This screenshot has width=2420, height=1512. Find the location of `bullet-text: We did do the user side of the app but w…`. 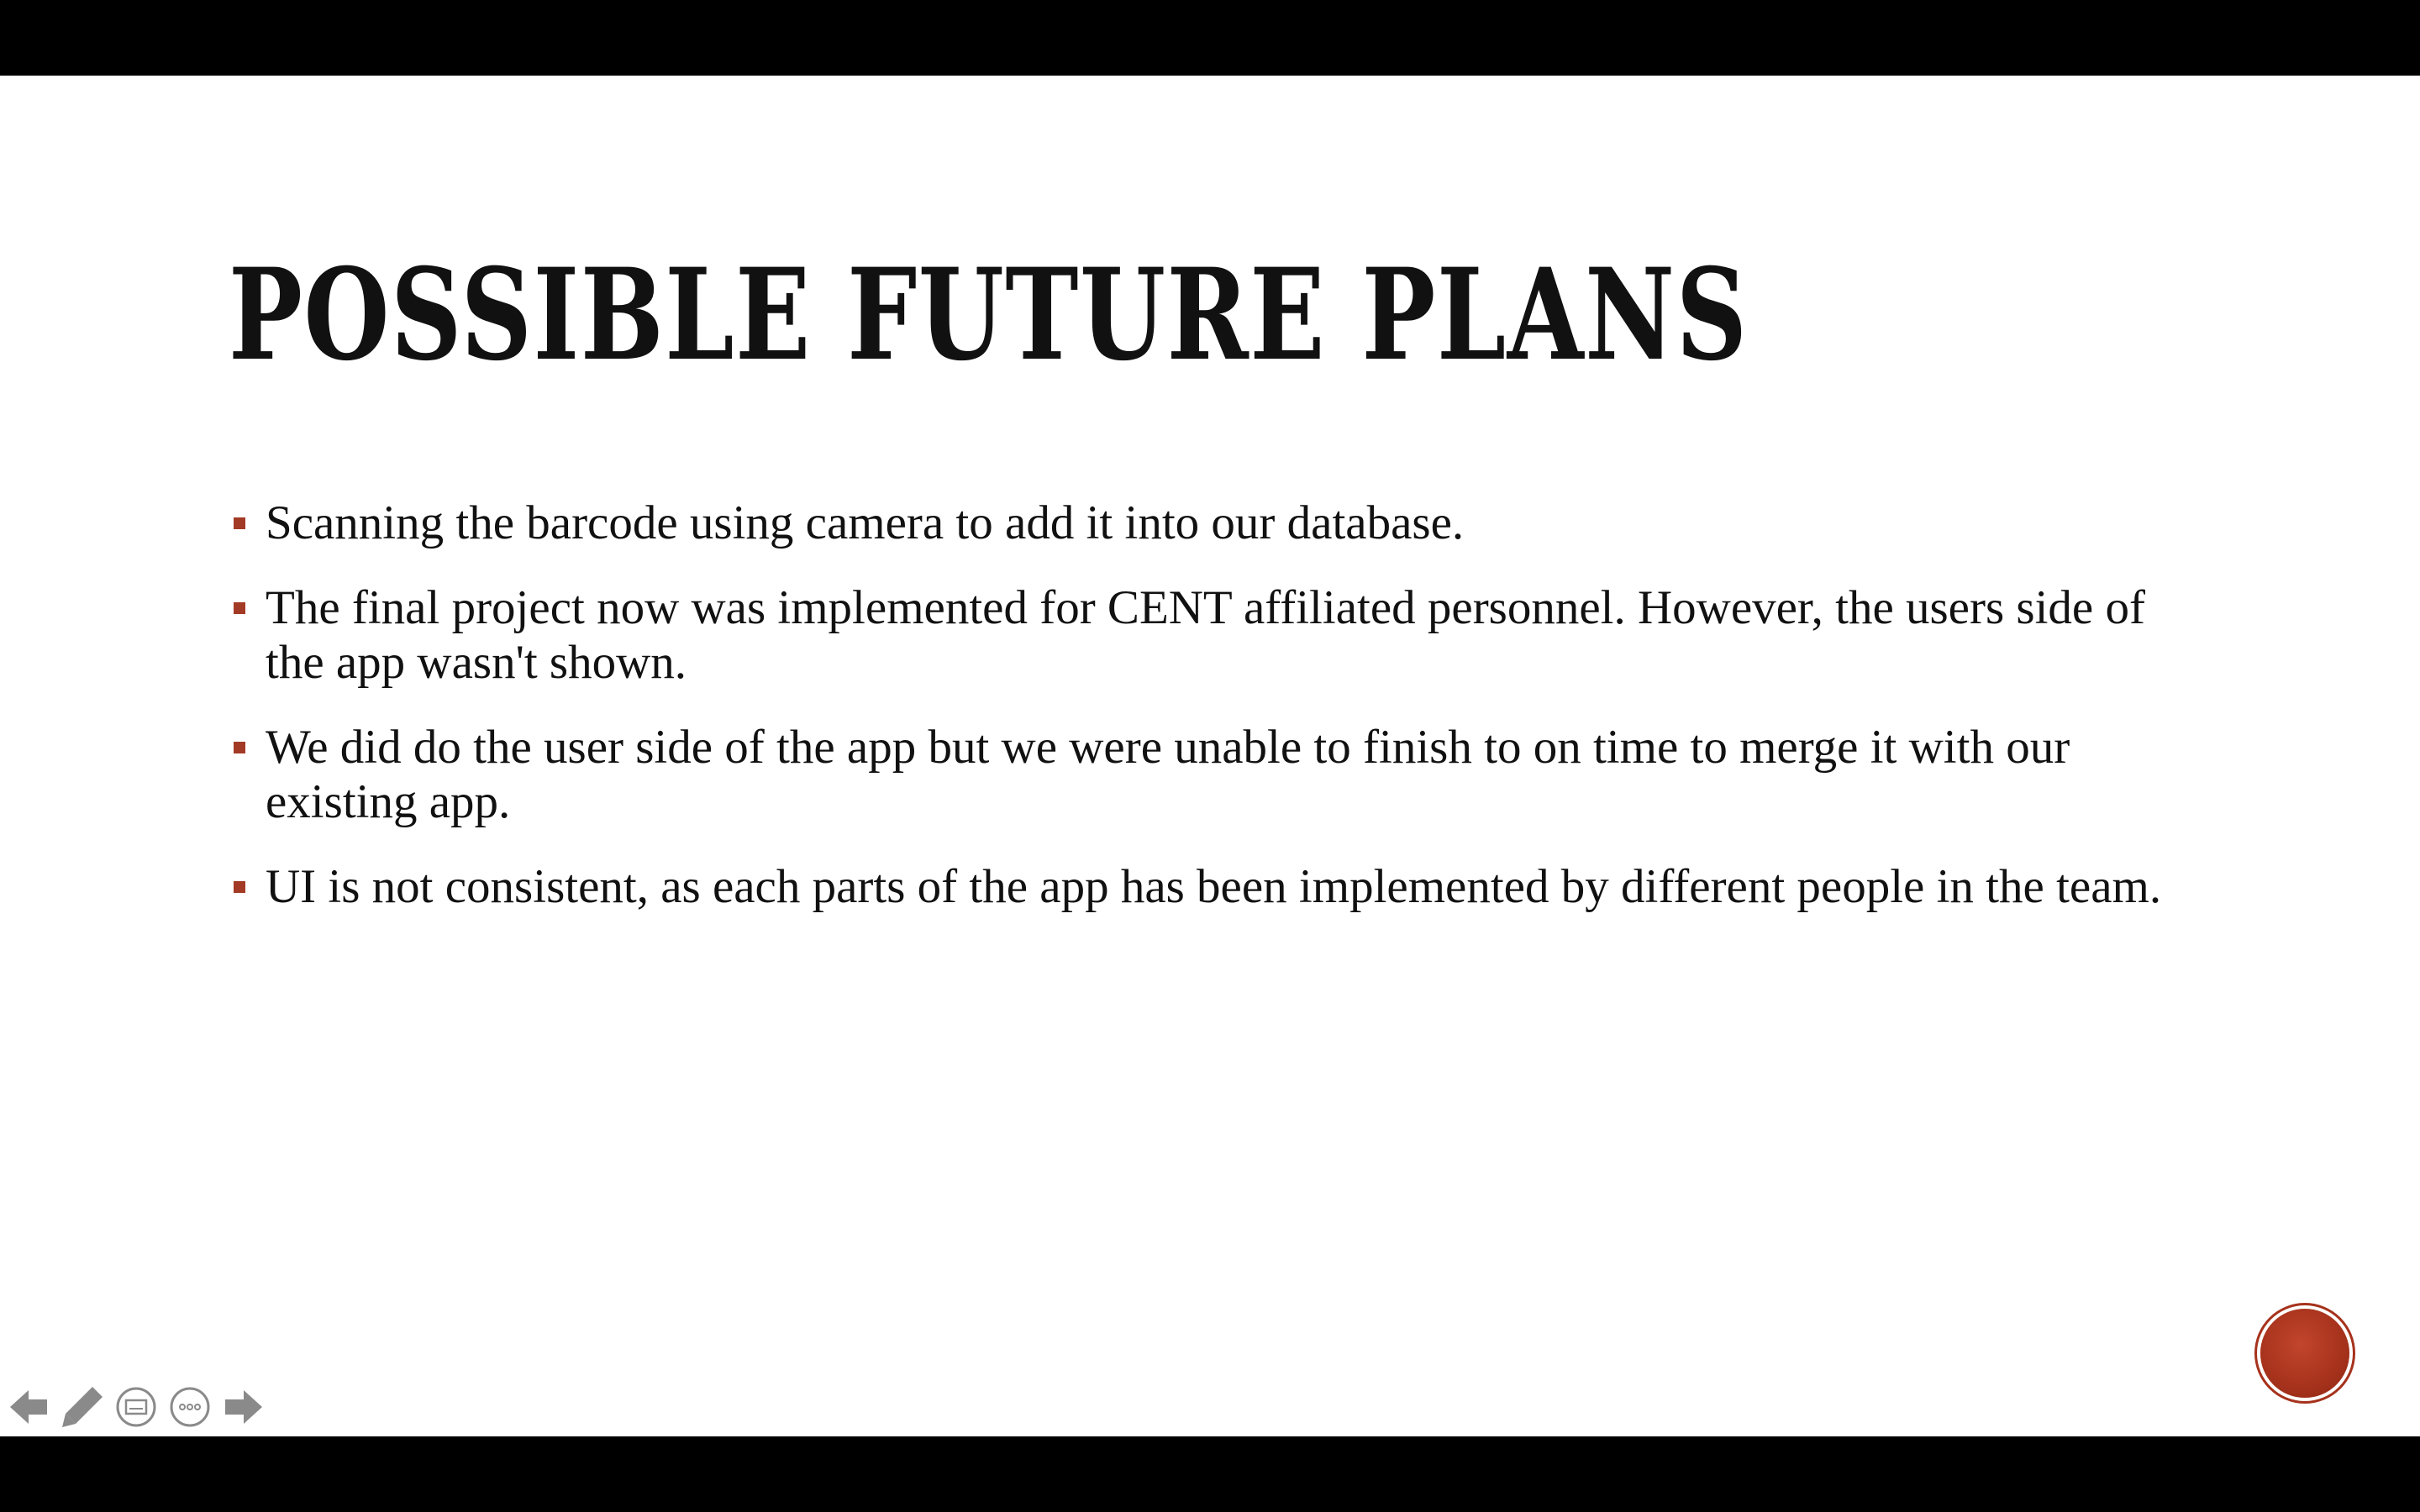

bullet-text: We did do the user side of the app but w… is located at coordinates (1168, 774).